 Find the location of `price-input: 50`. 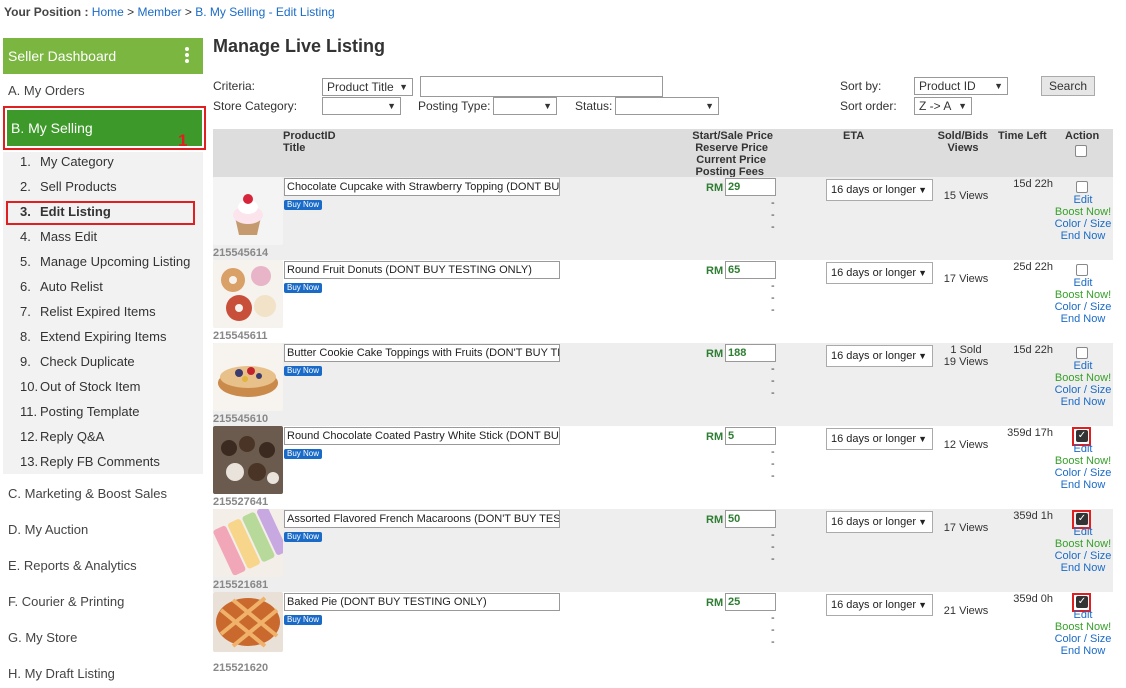

price-input: 50 is located at coordinates (750, 519).